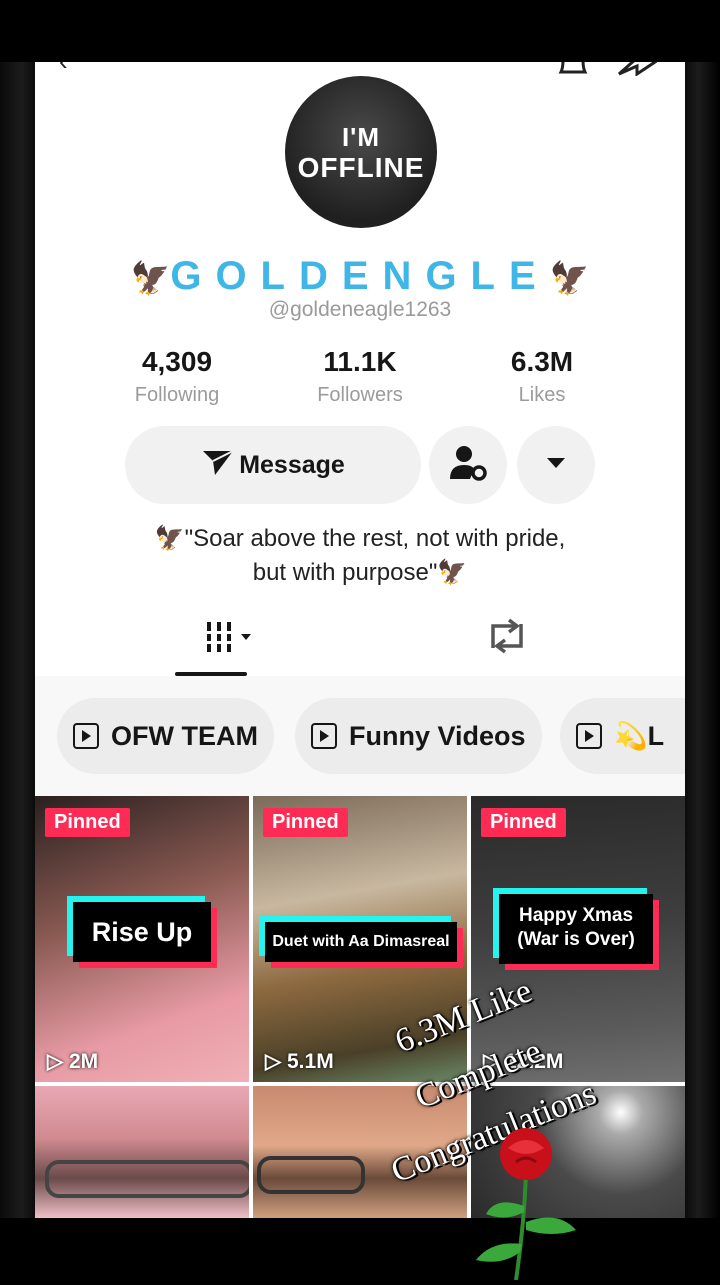 Image resolution: width=720 pixels, height=1285 pixels. Describe the element at coordinates (507, 640) in the screenshot. I see `repost-icon` at that location.